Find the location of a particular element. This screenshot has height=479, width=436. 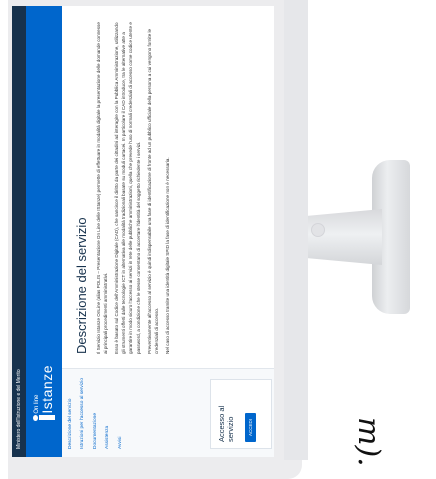

header-brand-bar: On line Istanze is located at coordinates (44, 231).